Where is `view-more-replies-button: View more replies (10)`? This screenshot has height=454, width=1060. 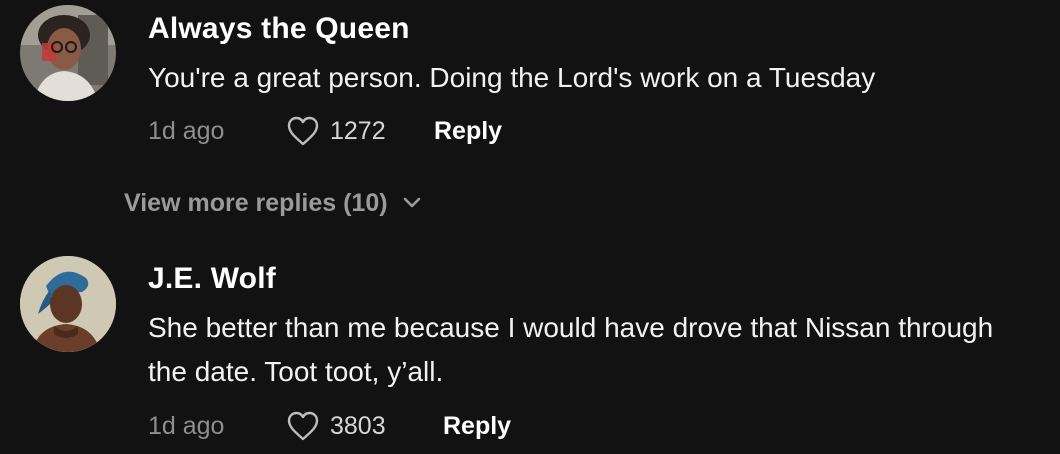
view-more-replies-button: View more replies (10) is located at coordinates (273, 203).